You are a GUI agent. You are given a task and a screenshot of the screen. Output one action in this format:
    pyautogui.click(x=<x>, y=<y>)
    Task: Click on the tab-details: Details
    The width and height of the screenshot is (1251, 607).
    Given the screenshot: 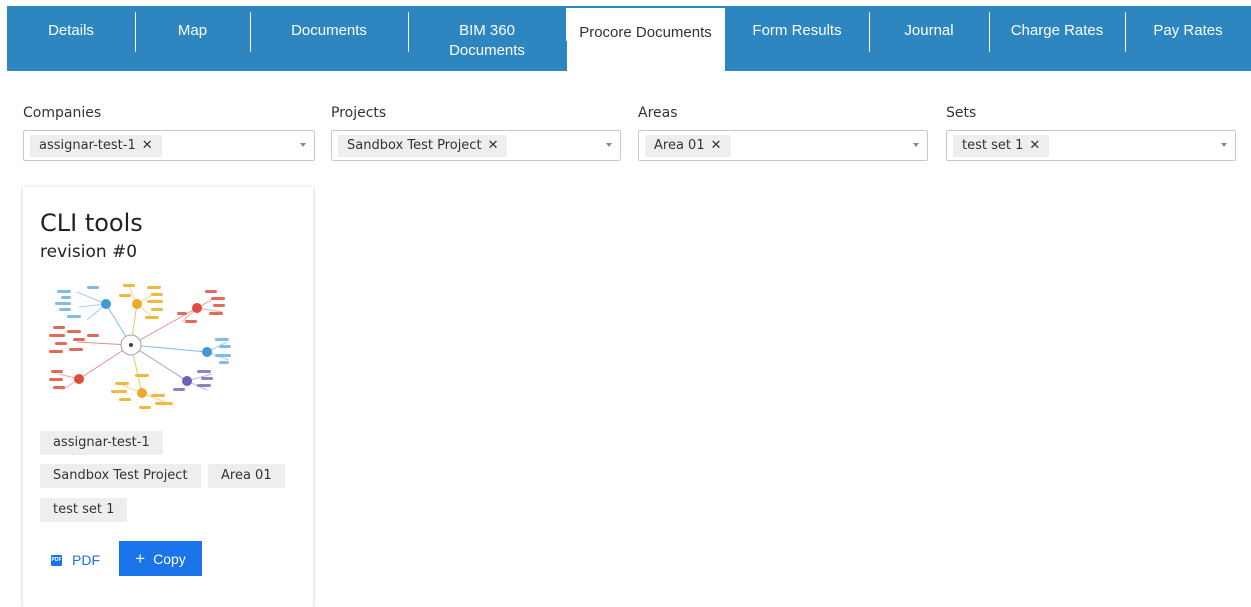 What is the action you would take?
    pyautogui.click(x=71, y=38)
    